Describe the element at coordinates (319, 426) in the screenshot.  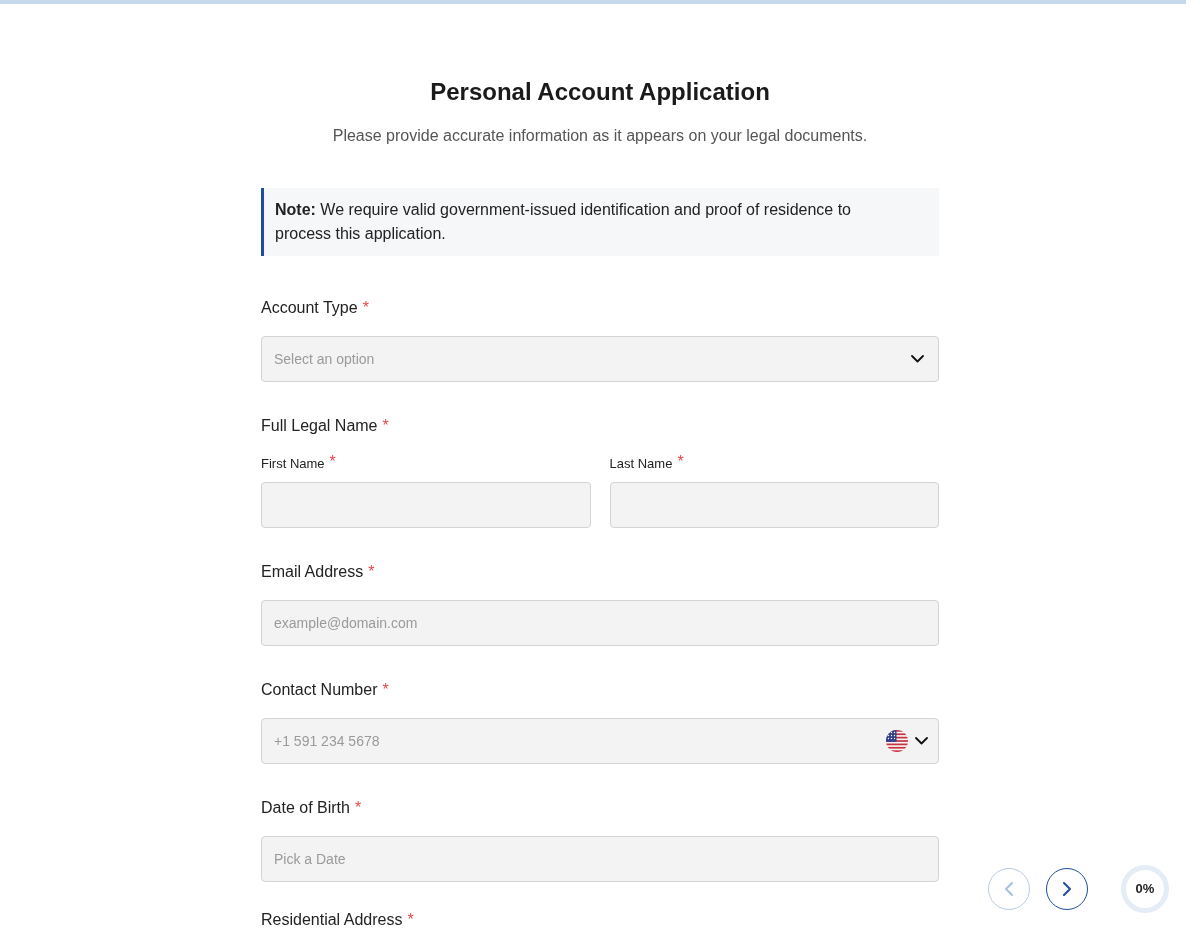
I see `field-label: Full Legal Name` at that location.